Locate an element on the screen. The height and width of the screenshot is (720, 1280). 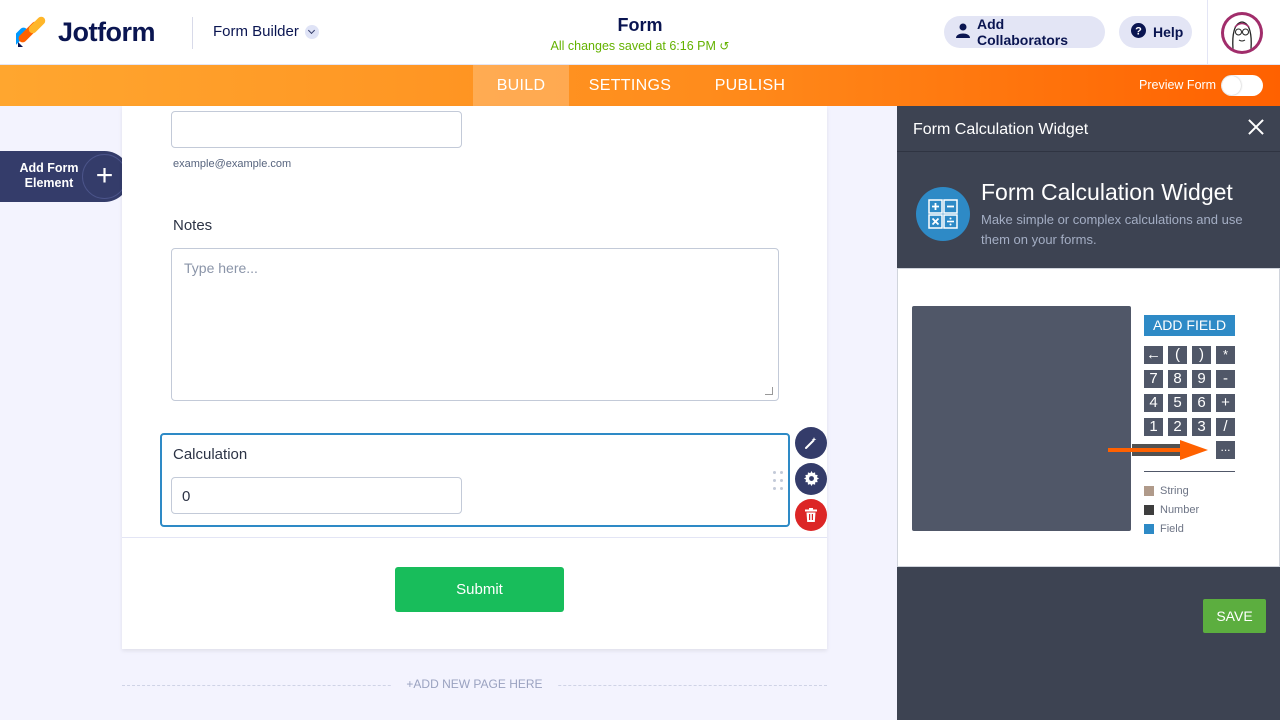
calc-key: * is located at coordinates (1225, 355).